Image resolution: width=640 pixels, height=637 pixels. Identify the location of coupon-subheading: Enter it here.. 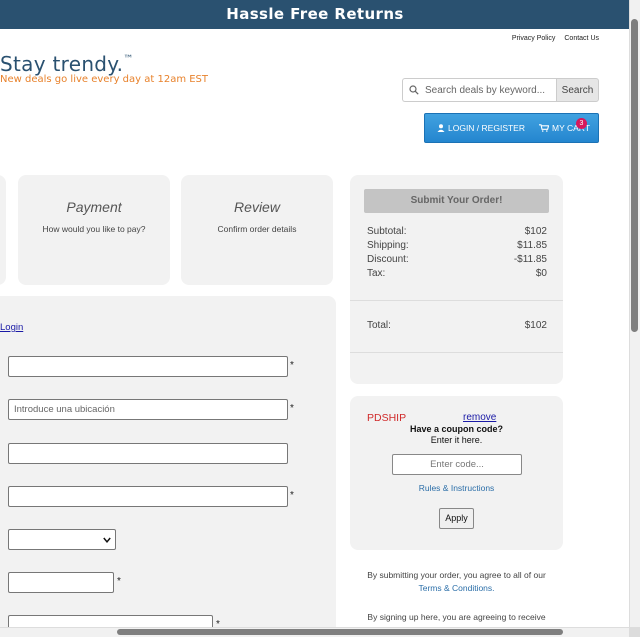
(456, 440).